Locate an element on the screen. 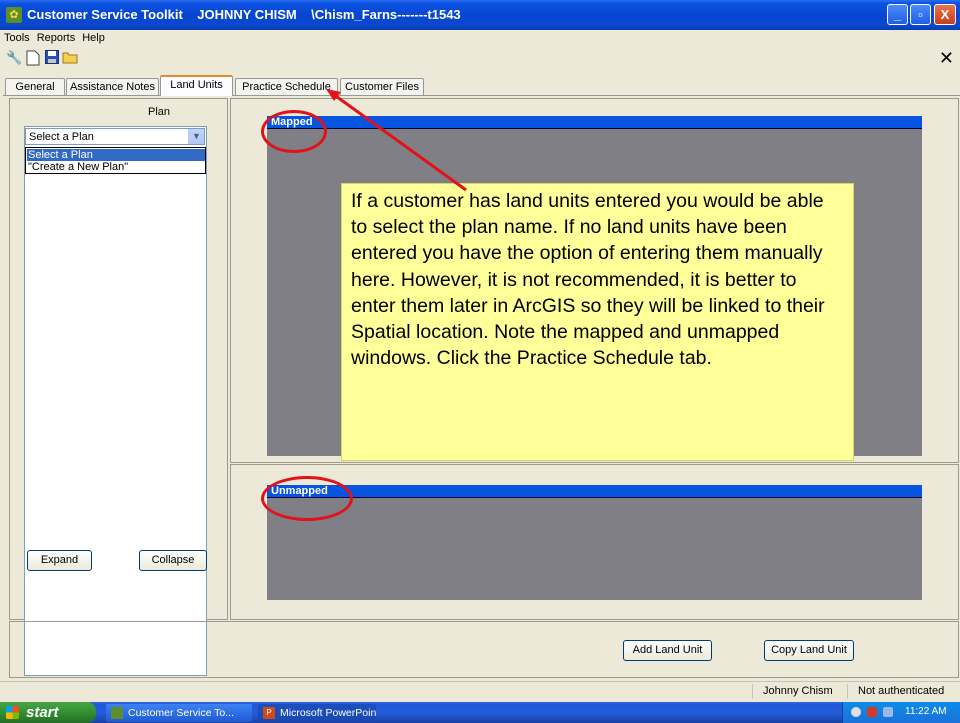 Image resolution: width=960 pixels, height=723 pixels. system-tray: 11:22 AM is located at coordinates (901, 712).